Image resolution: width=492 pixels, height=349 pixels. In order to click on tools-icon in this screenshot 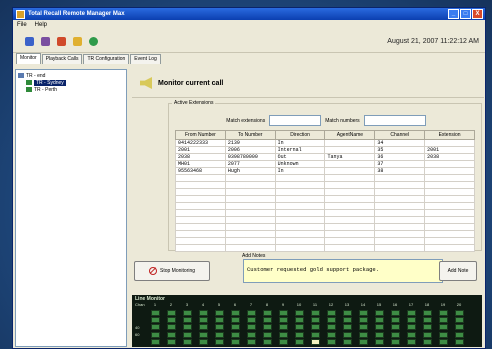, I will do `click(77, 41)`.